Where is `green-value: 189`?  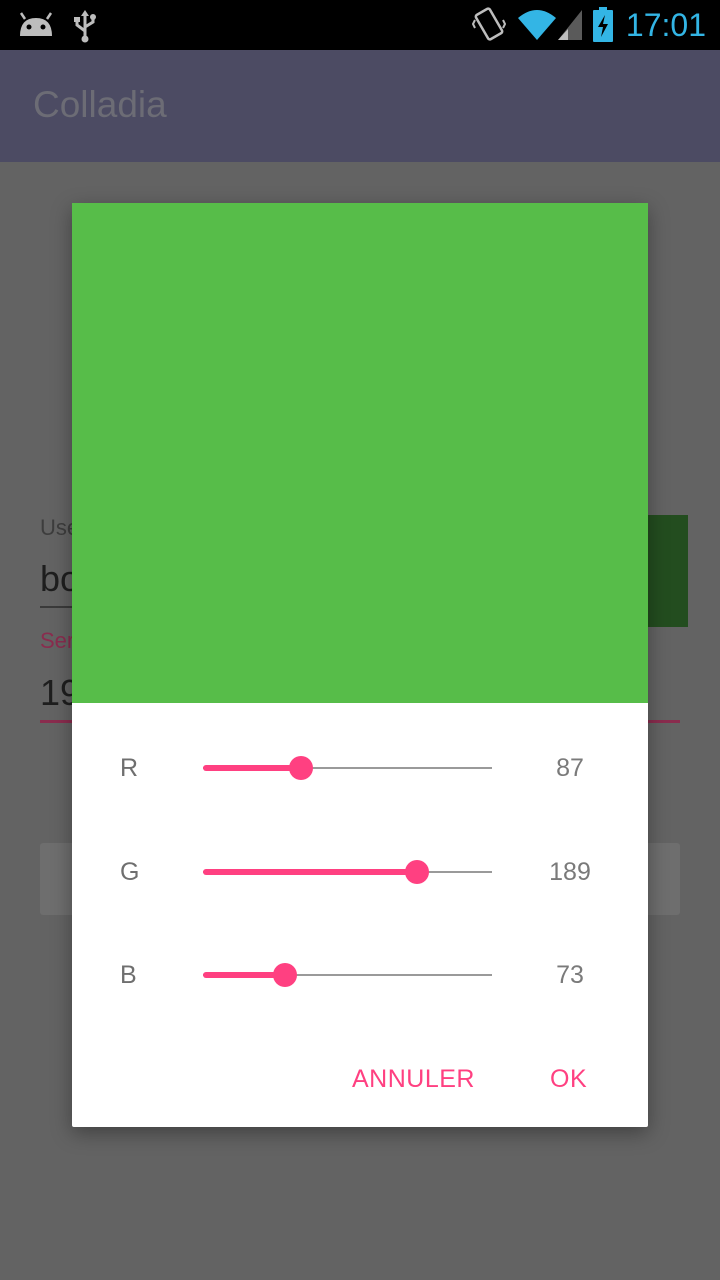
green-value: 189 is located at coordinates (570, 872).